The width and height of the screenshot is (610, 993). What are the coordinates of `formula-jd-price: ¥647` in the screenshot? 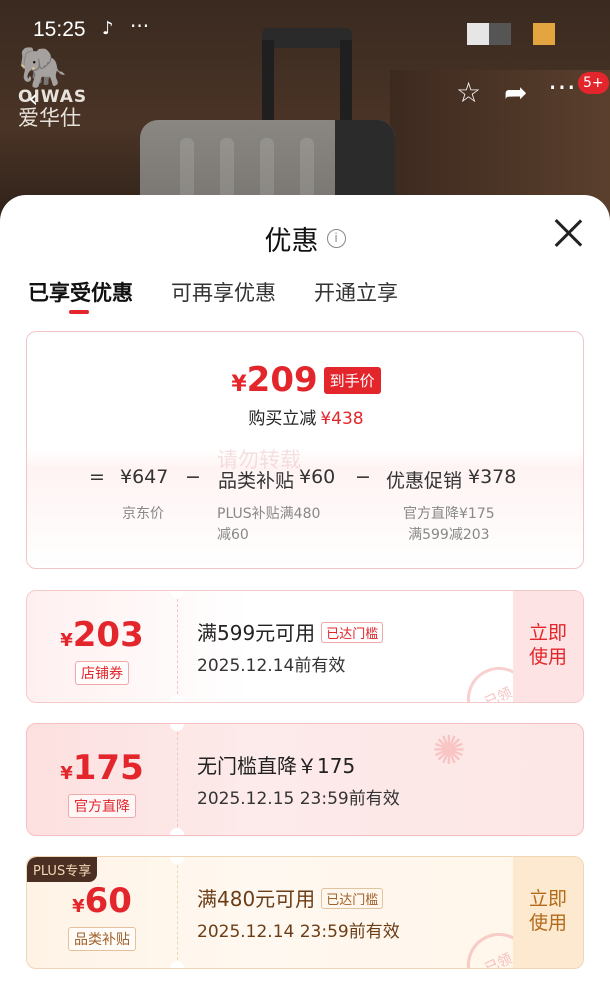 It's located at (144, 477).